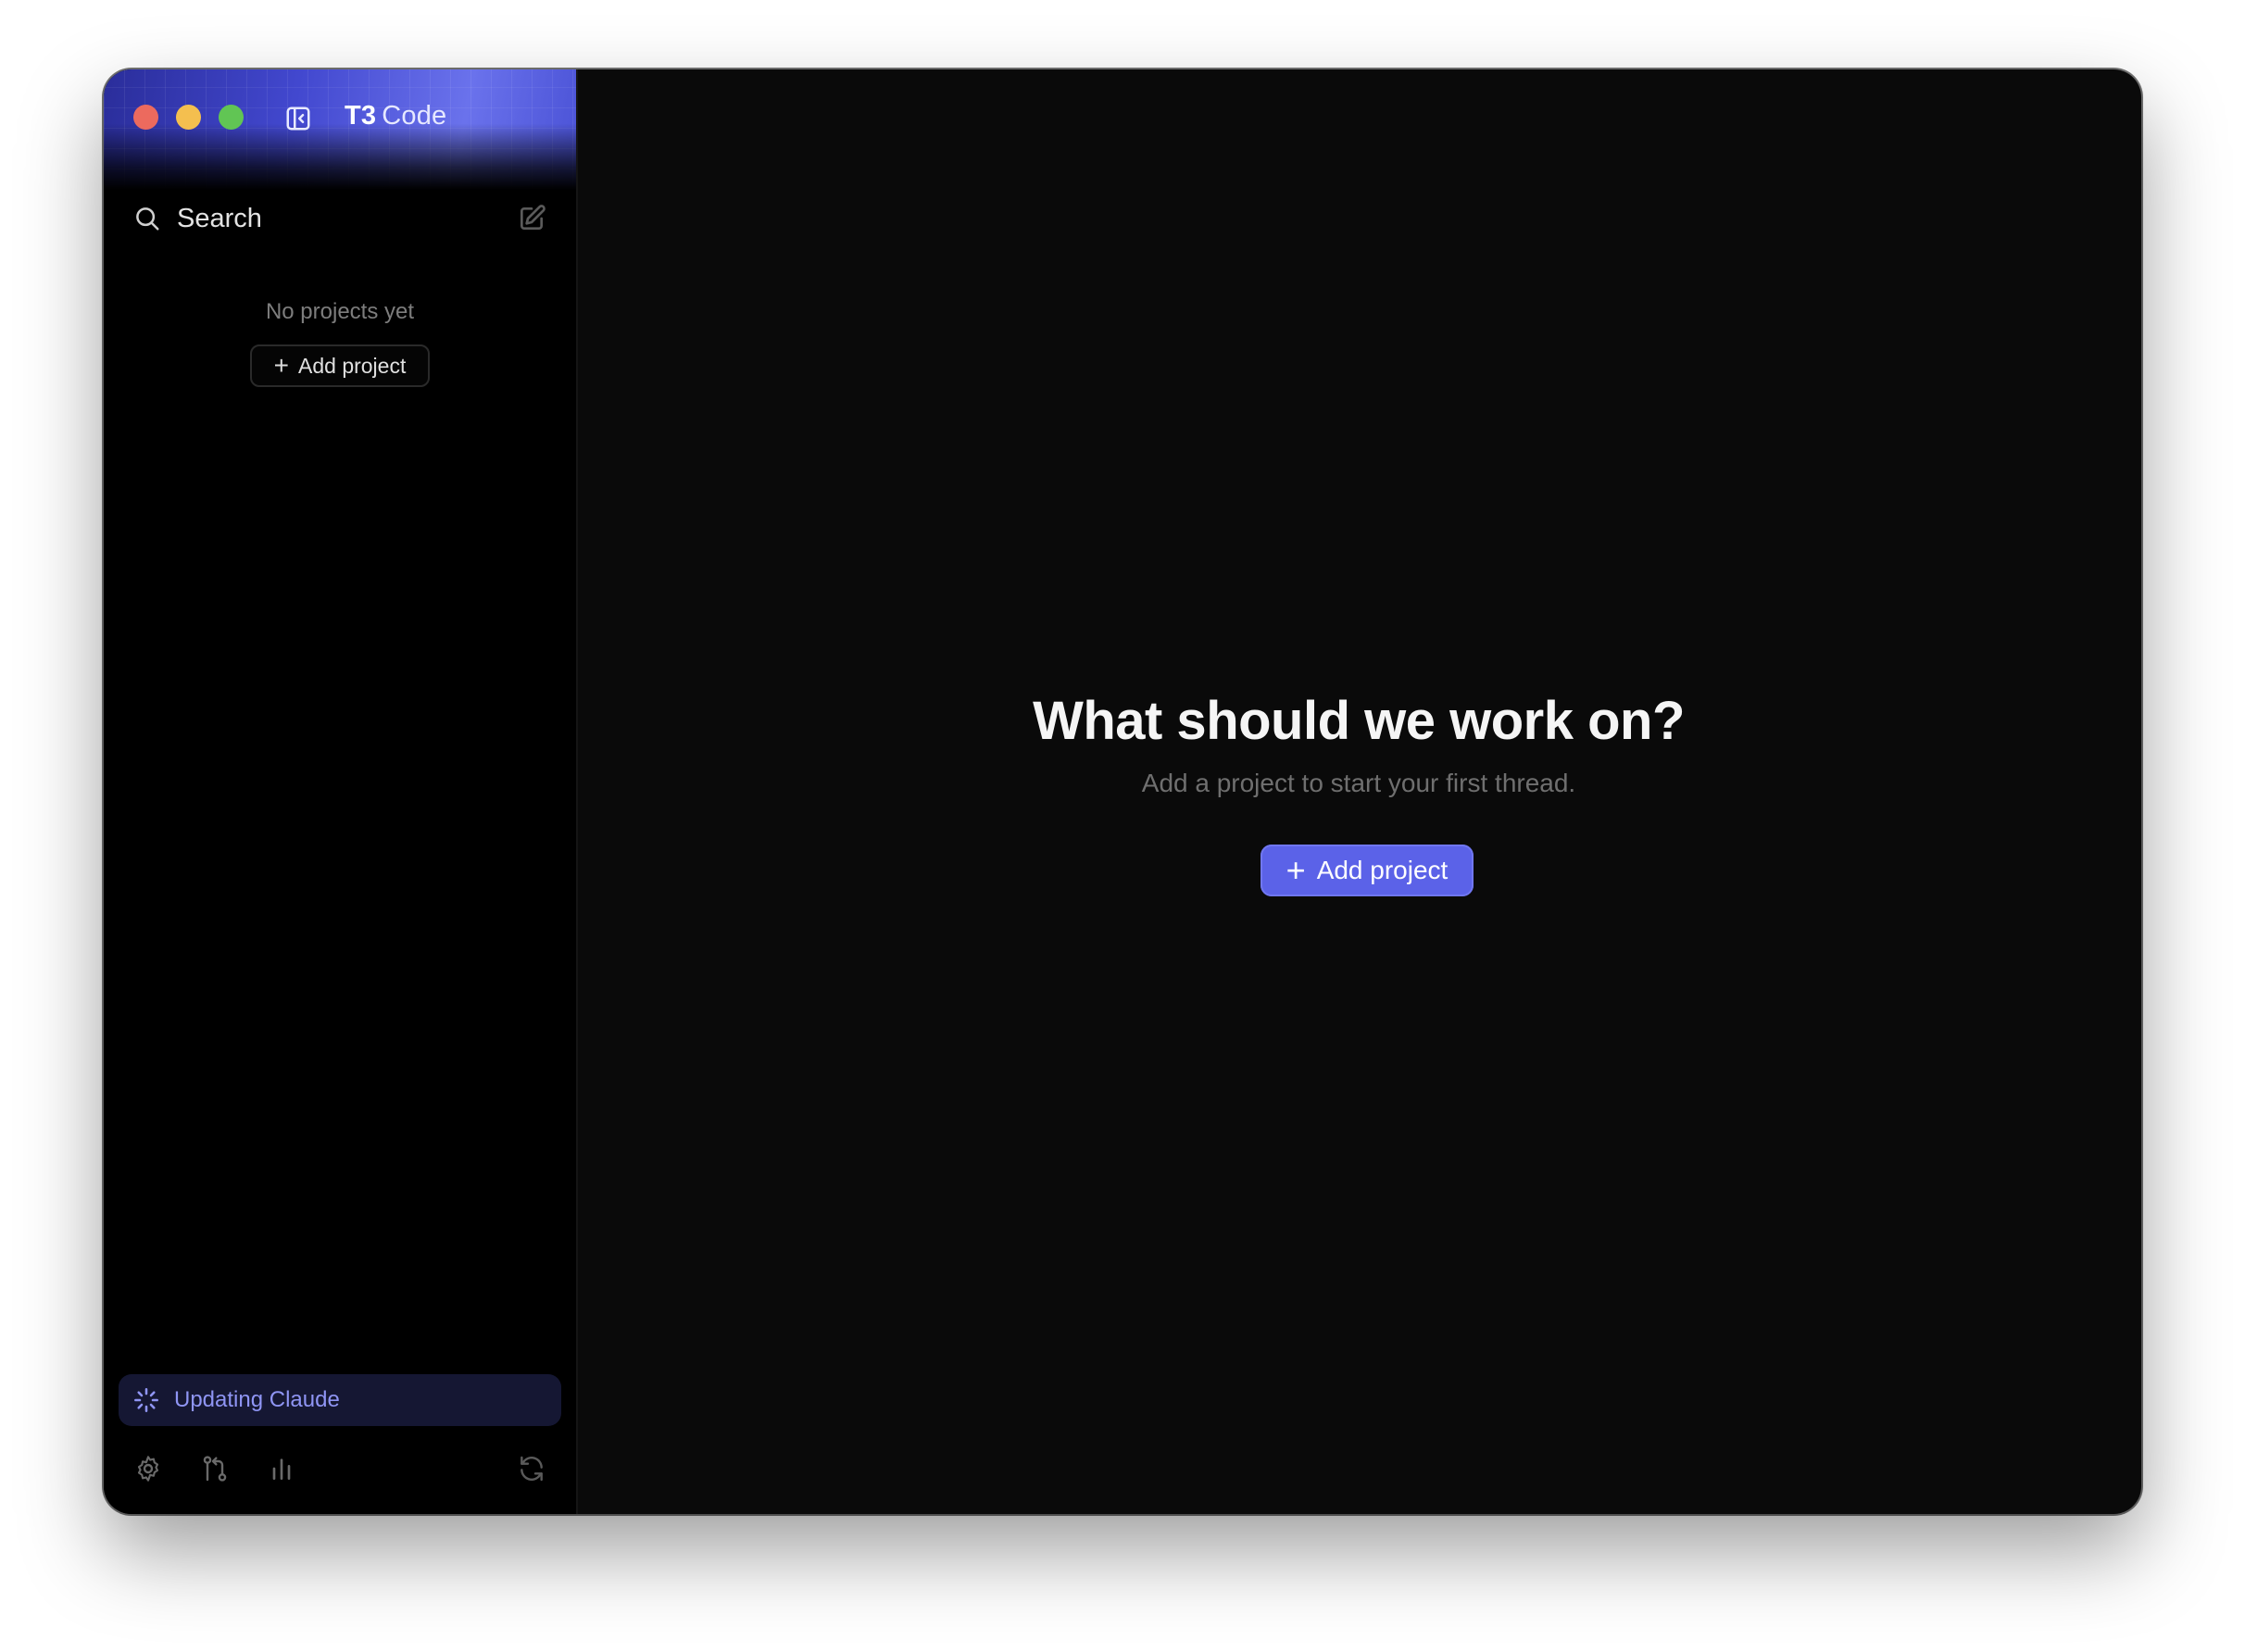  I want to click on sidebar-toggle-icon, so click(298, 118).